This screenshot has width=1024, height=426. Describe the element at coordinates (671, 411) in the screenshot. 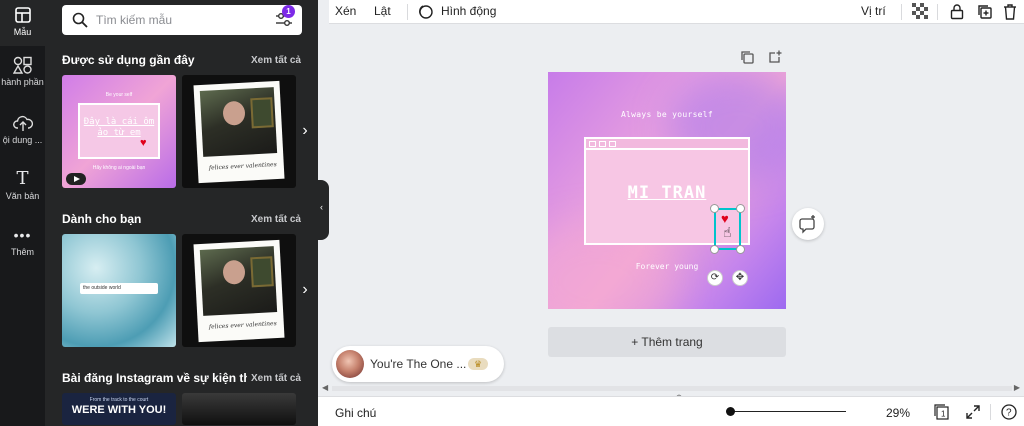

I see `bottom-bar: Ghi chú 29% 1 ?` at that location.